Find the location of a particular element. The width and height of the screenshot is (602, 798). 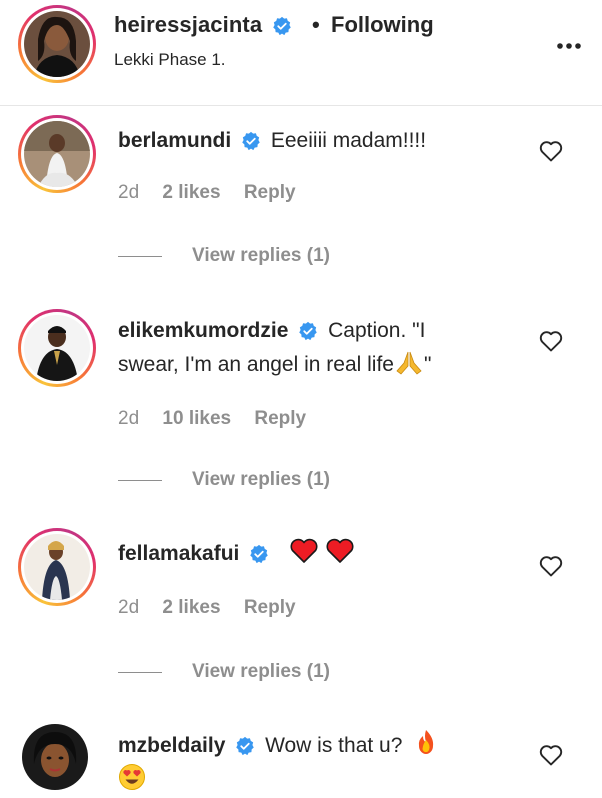

comment-body: mzbeldaily Wow is that u? is located at coordinates (278, 763).